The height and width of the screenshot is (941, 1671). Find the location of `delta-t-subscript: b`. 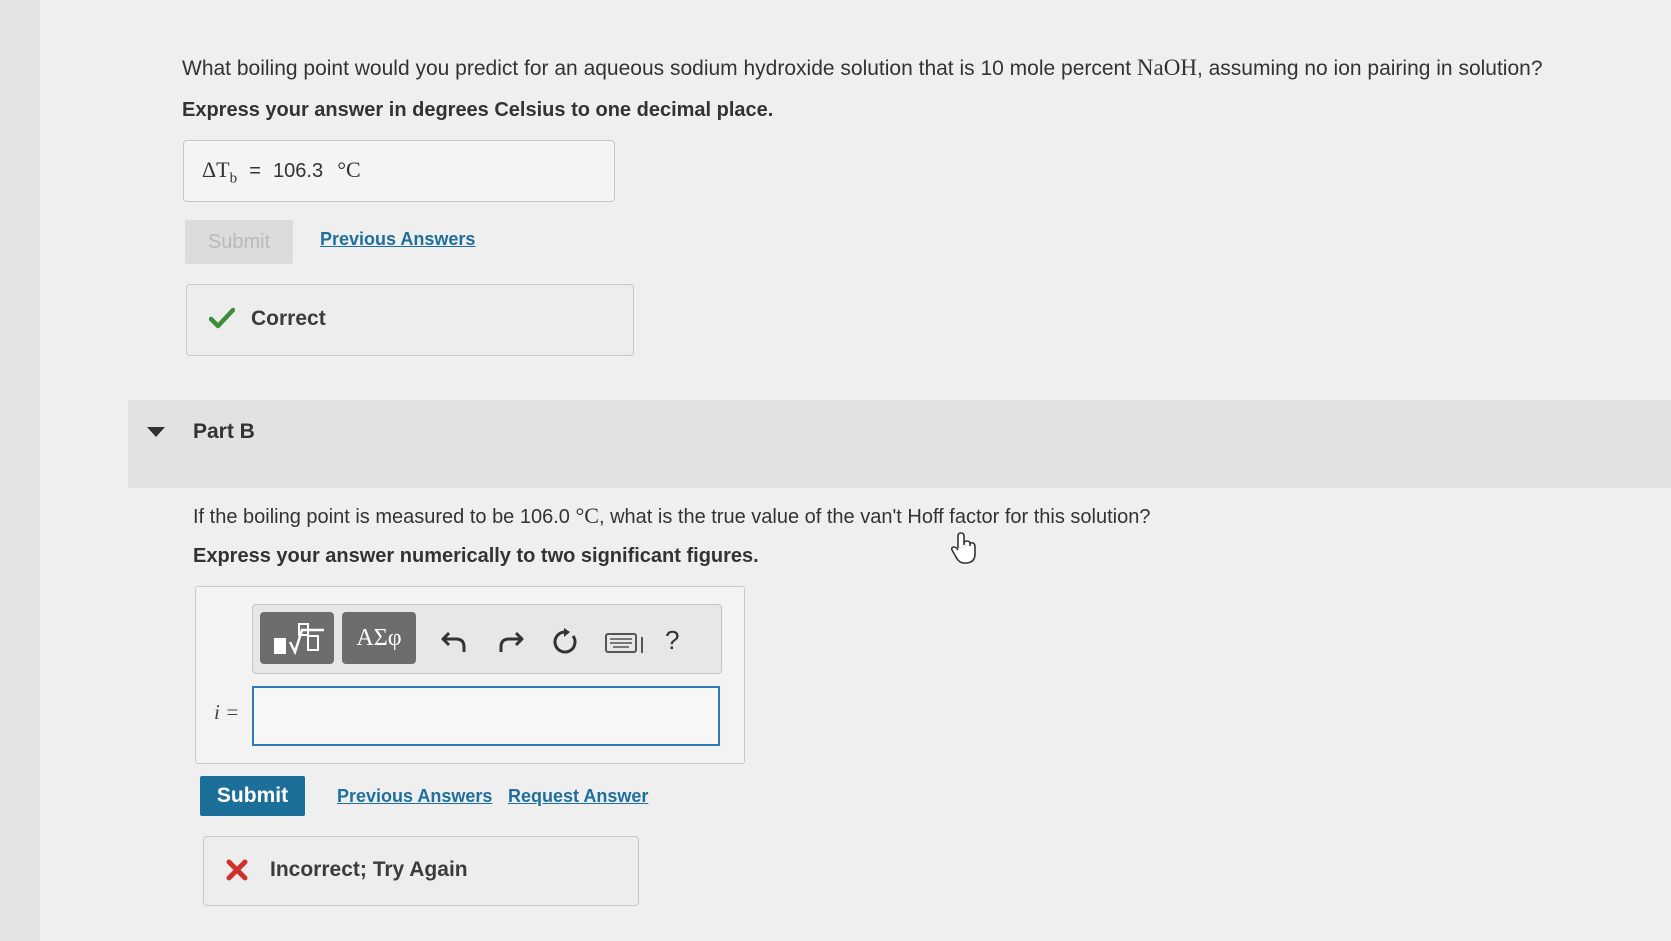

delta-t-subscript: b is located at coordinates (233, 178).